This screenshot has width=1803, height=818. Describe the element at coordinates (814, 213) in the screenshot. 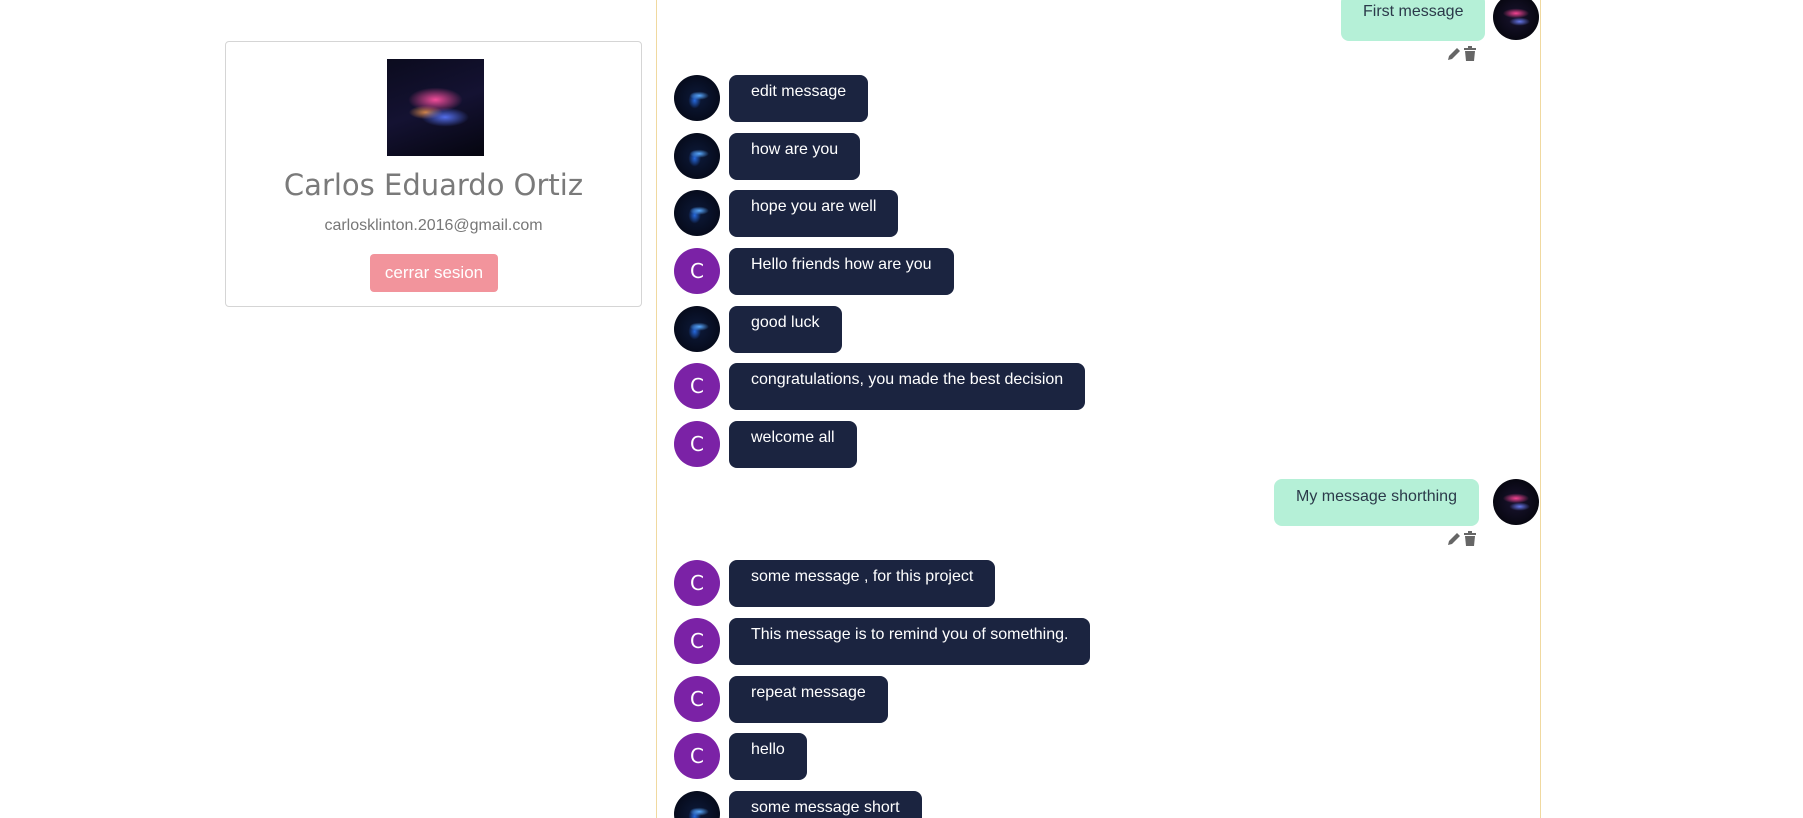

I see `message-bubble: hope you are well` at that location.